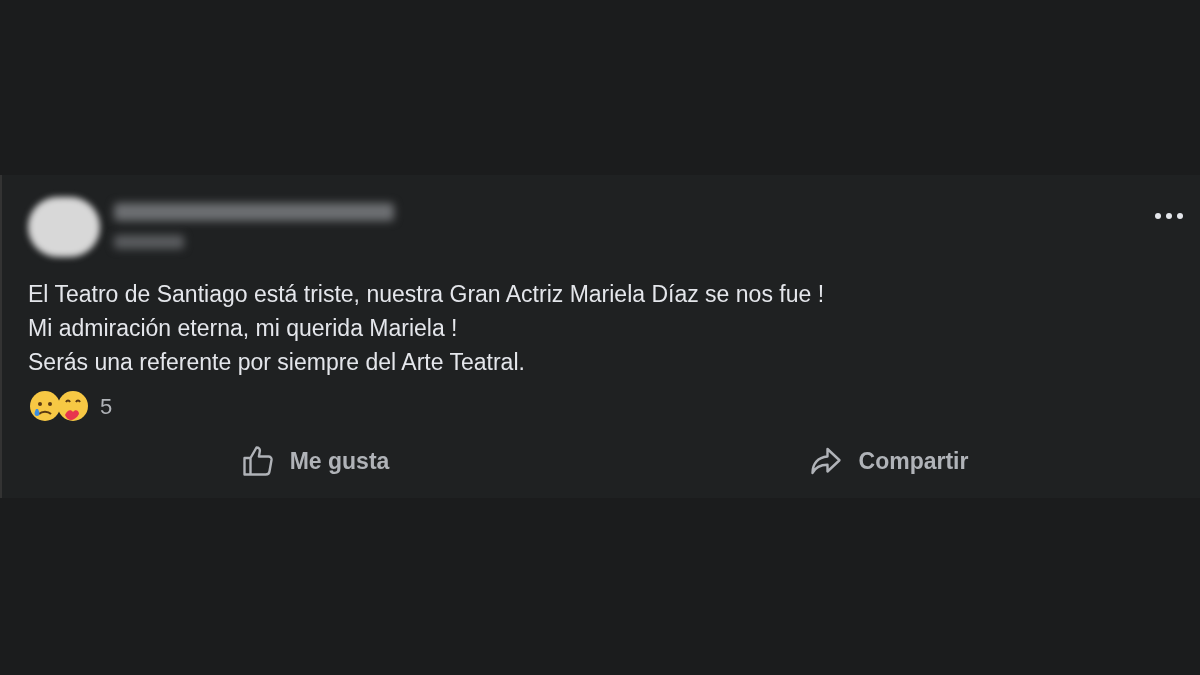 Image resolution: width=1200 pixels, height=675 pixels. I want to click on crying-face-icon, so click(45, 406).